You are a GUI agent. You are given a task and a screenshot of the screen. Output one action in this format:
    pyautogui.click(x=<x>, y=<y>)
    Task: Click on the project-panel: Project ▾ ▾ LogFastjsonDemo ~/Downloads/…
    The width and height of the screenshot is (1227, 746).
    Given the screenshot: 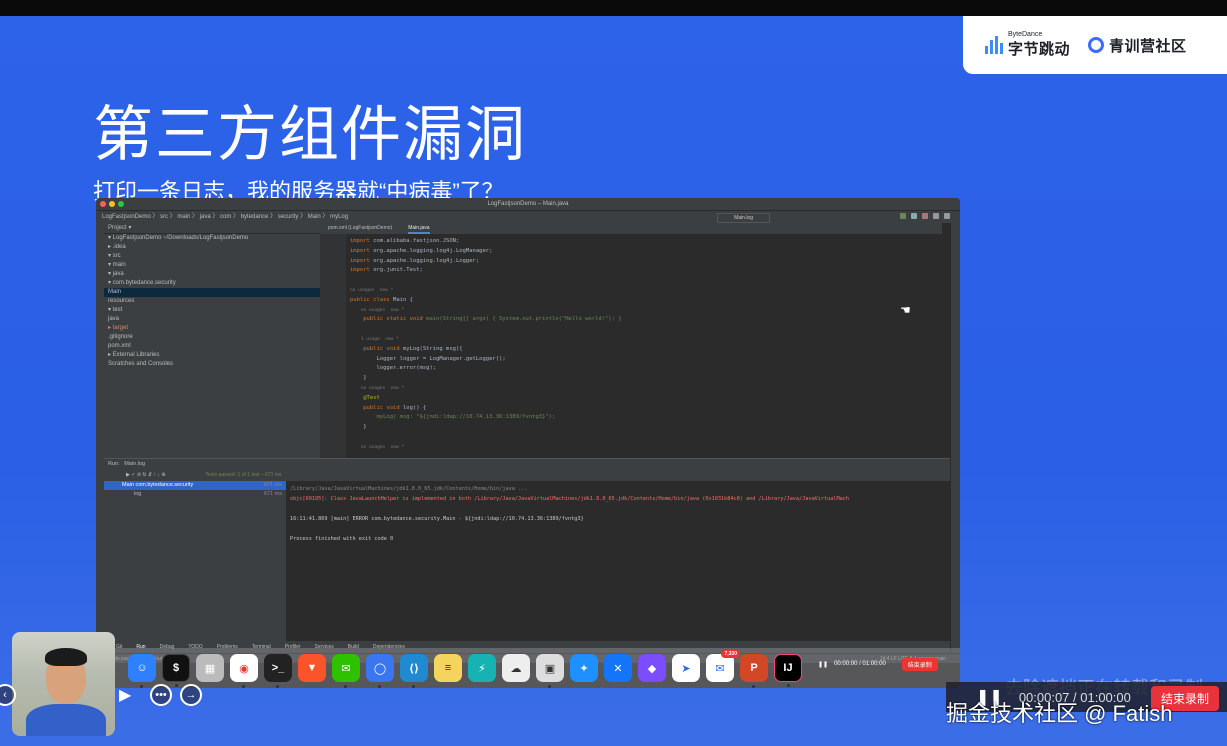 What is the action you would take?
    pyautogui.click(x=212, y=340)
    